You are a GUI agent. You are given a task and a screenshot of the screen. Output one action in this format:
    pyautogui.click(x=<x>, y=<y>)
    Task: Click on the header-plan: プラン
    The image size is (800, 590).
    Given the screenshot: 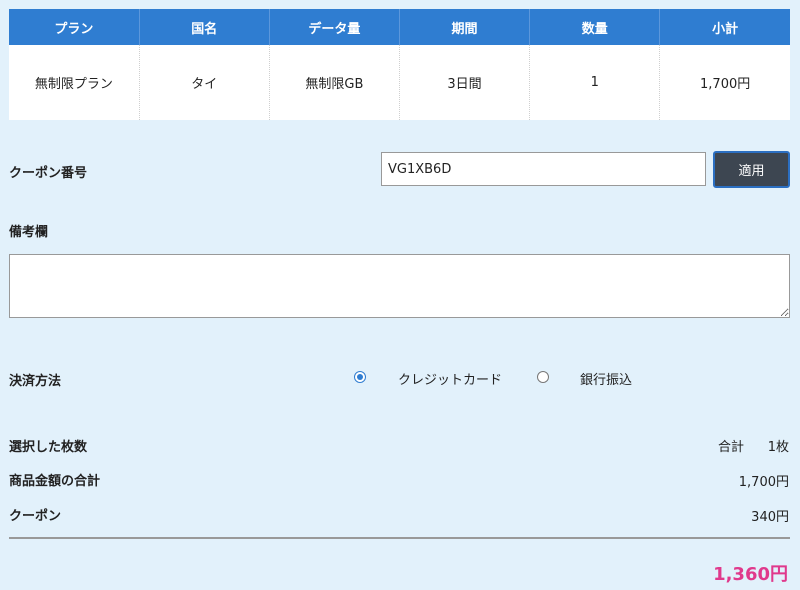 What is the action you would take?
    pyautogui.click(x=74, y=27)
    